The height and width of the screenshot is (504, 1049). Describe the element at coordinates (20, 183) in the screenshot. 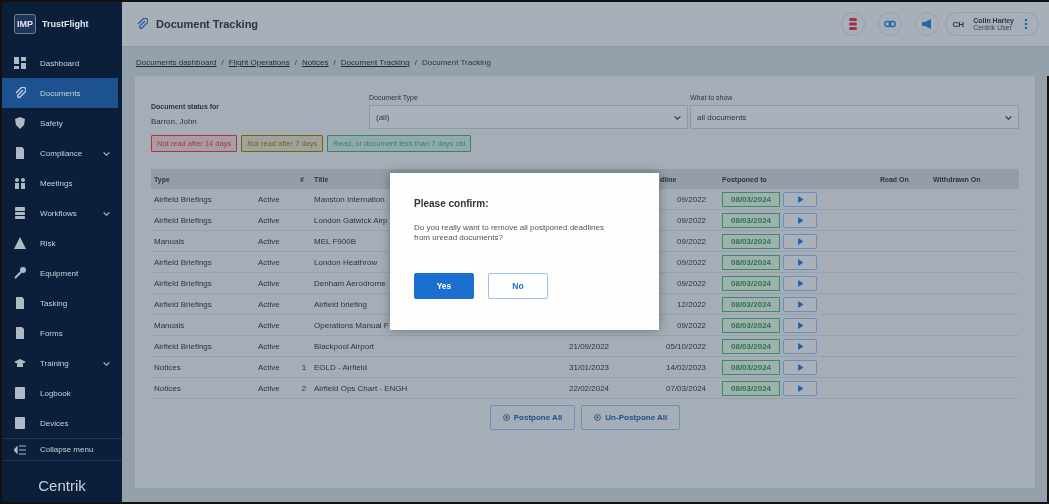

I see `people-icon` at that location.